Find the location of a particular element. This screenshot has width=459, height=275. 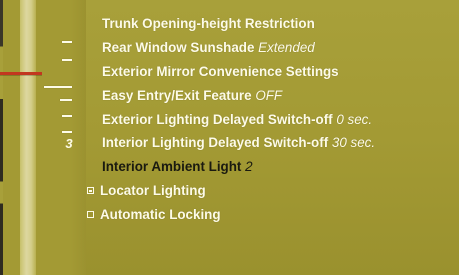

menu-item-locator-lighting: Locator Lighting is located at coordinates (272, 191).